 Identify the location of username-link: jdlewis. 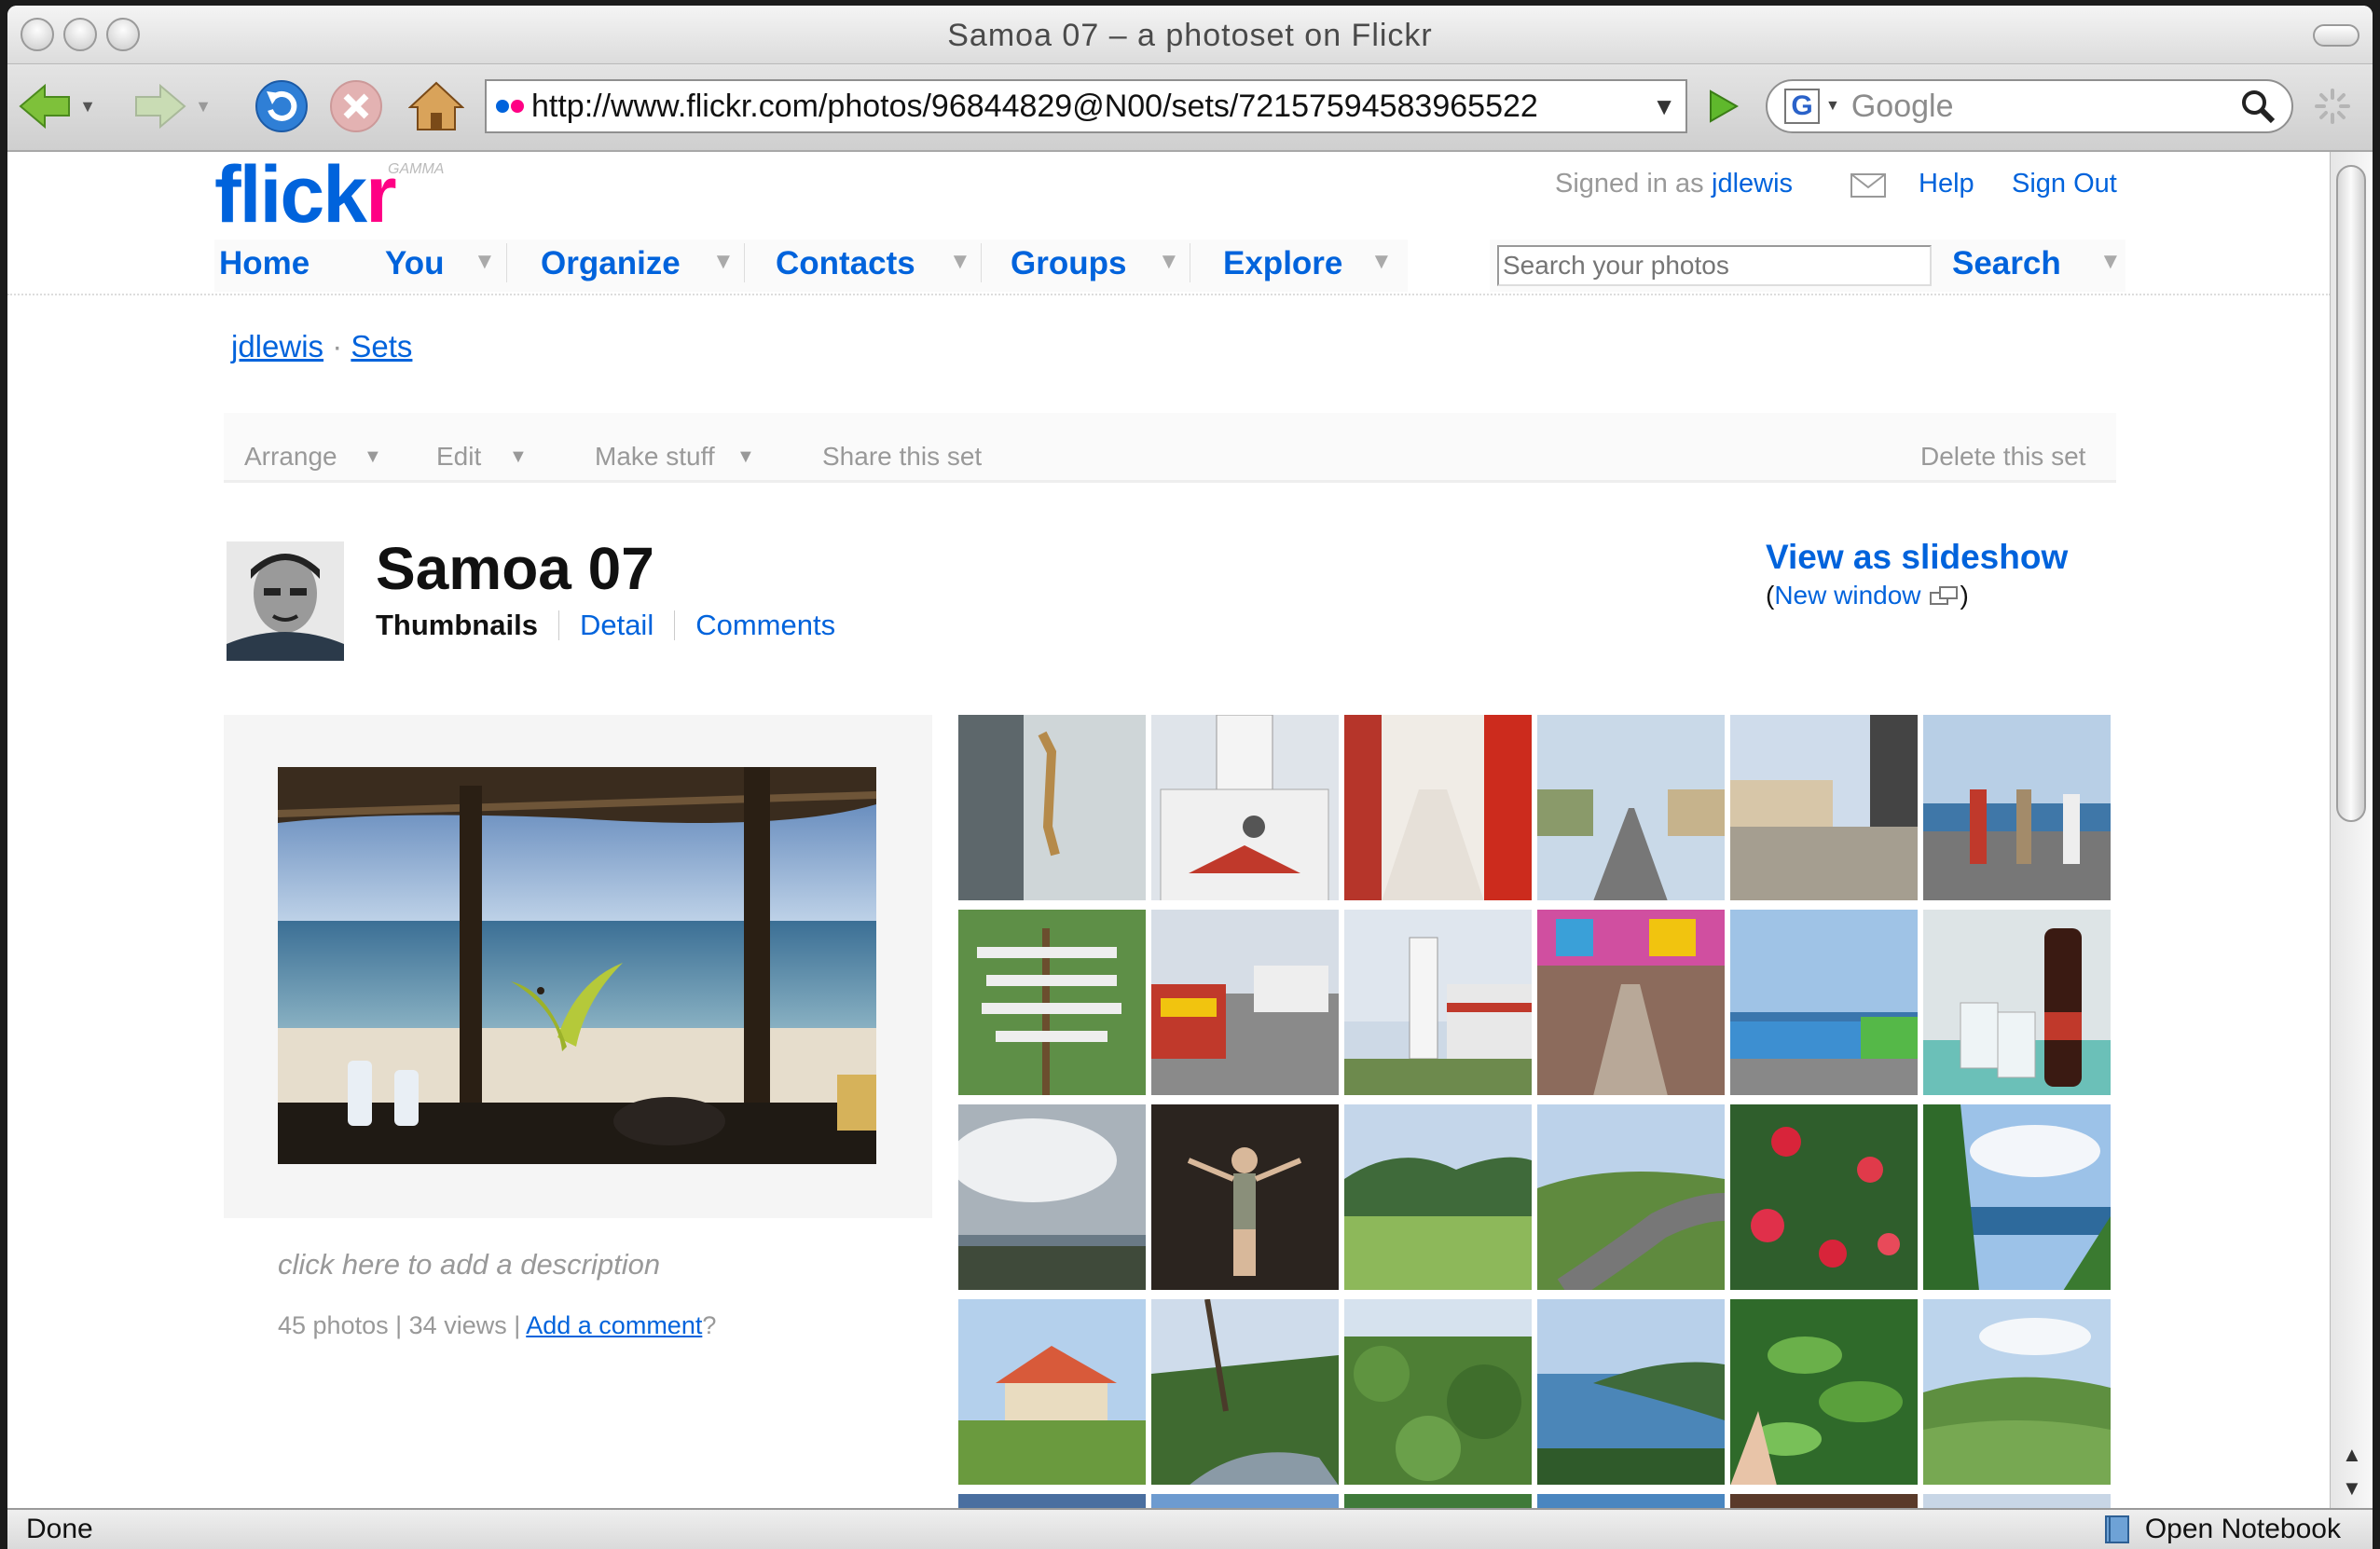
(1752, 184).